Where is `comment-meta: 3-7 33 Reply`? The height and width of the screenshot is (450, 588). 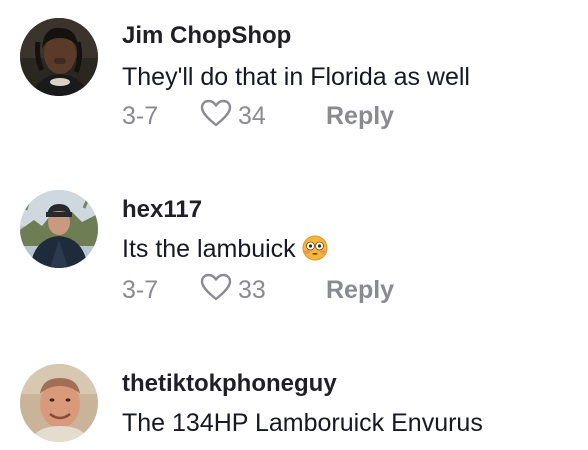 comment-meta: 3-7 33 Reply is located at coordinates (258, 290).